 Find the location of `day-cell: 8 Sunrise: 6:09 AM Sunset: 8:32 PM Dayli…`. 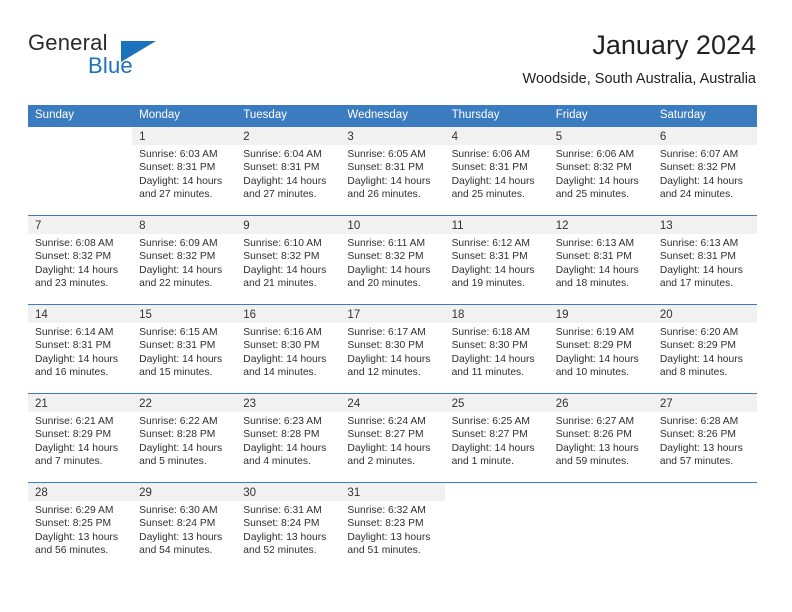

day-cell: 8 Sunrise: 6:09 AM Sunset: 8:32 PM Dayli… is located at coordinates (184, 260).